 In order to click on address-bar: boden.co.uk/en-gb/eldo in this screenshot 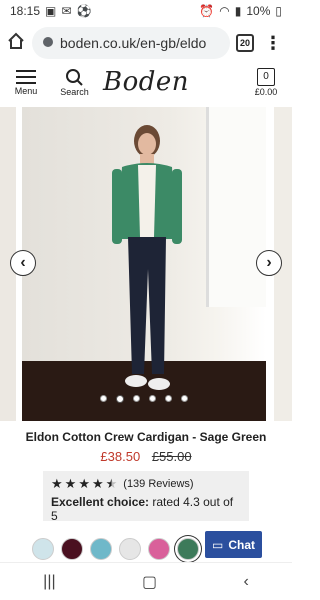, I will do `click(131, 43)`.